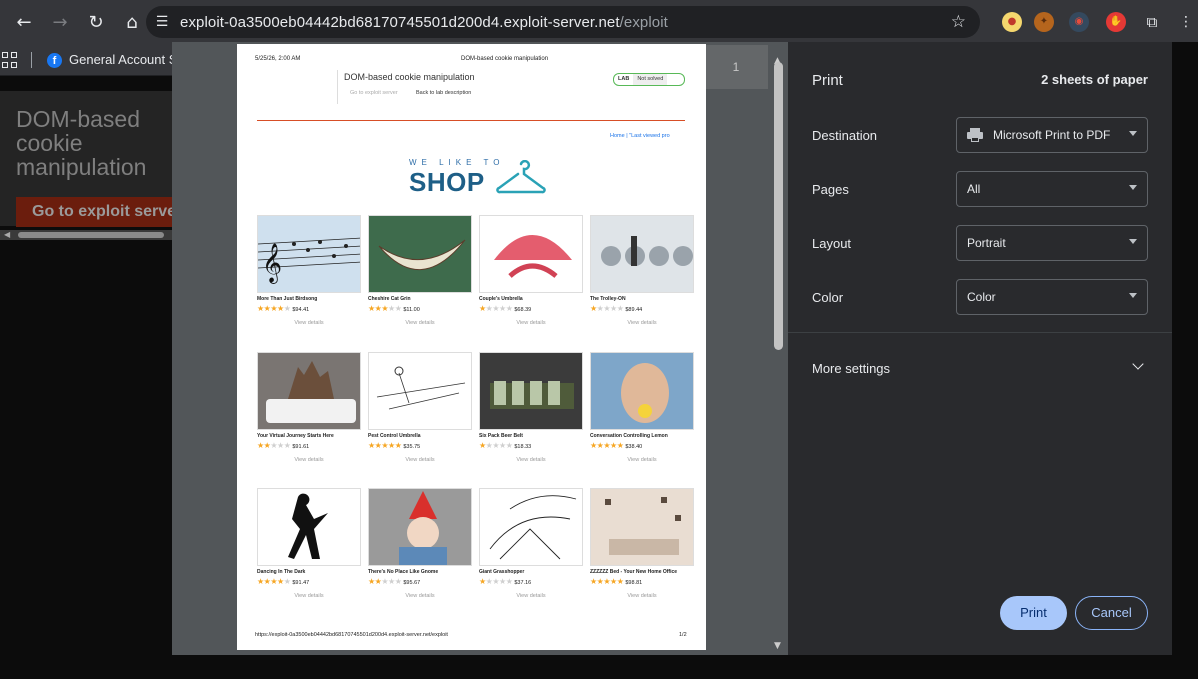  I want to click on product-price: $68.39, so click(523, 310).